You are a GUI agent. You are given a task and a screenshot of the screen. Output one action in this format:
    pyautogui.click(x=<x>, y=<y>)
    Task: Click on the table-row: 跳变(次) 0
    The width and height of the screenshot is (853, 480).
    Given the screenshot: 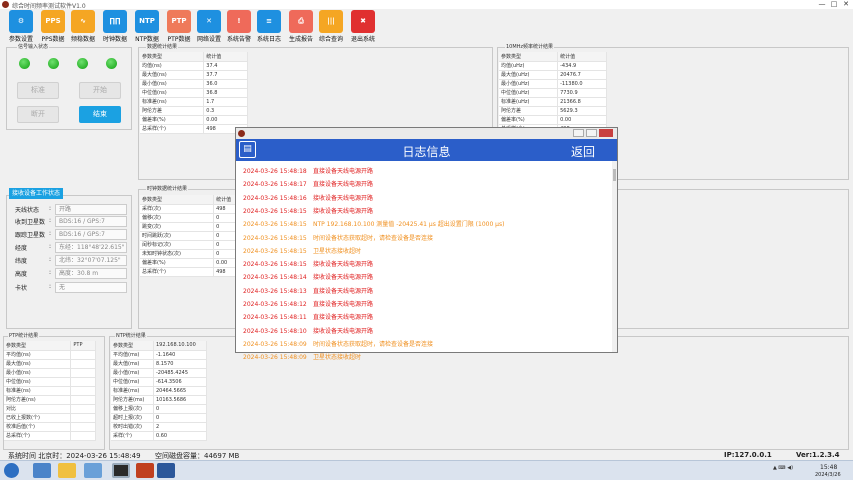 What is the action you would take?
    pyautogui.click(x=194, y=227)
    